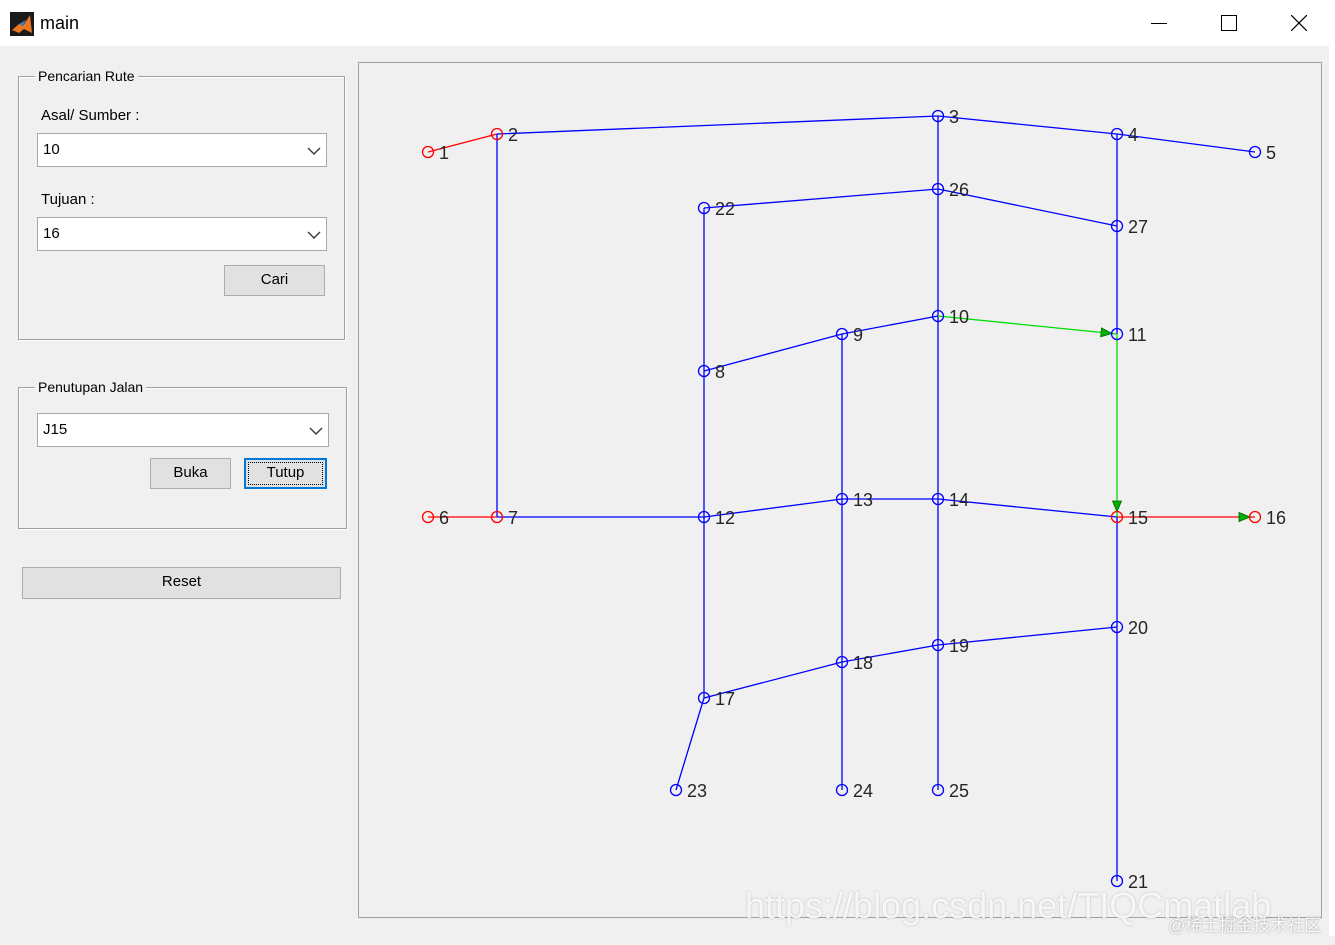 The height and width of the screenshot is (945, 1335). I want to click on destination-select-value: 16, so click(51, 233).